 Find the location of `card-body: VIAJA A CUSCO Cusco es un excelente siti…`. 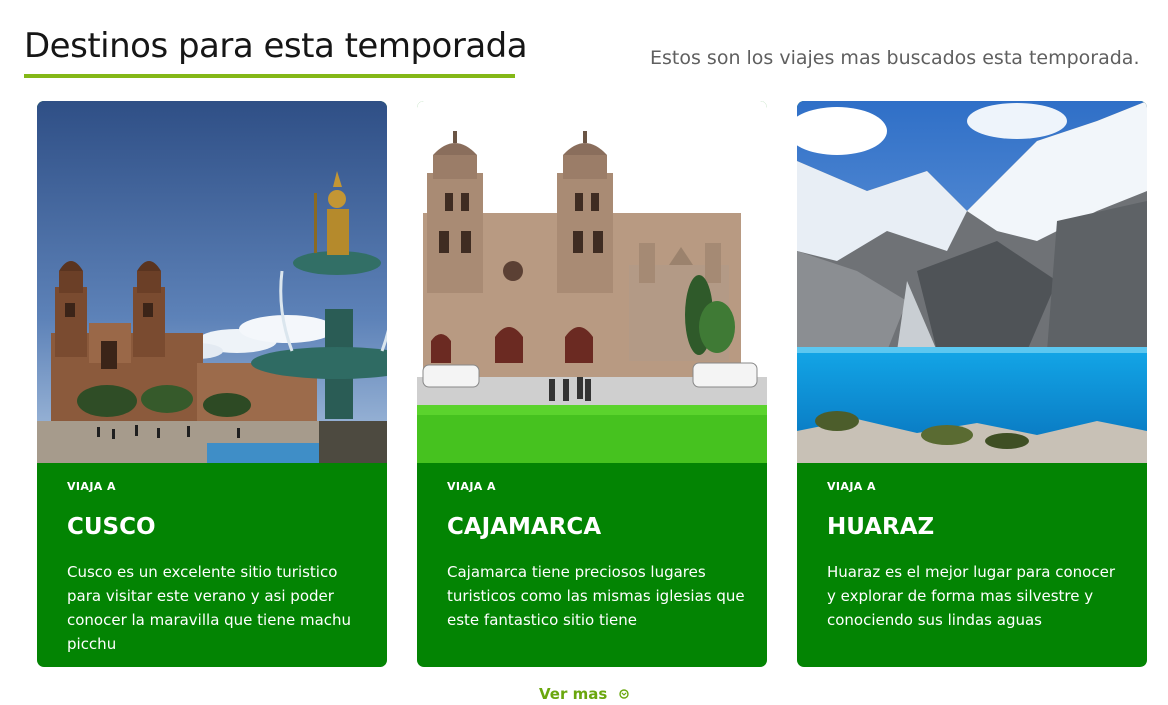

card-body: VIAJA A CUSCO Cusco es un excelente siti… is located at coordinates (215, 565).